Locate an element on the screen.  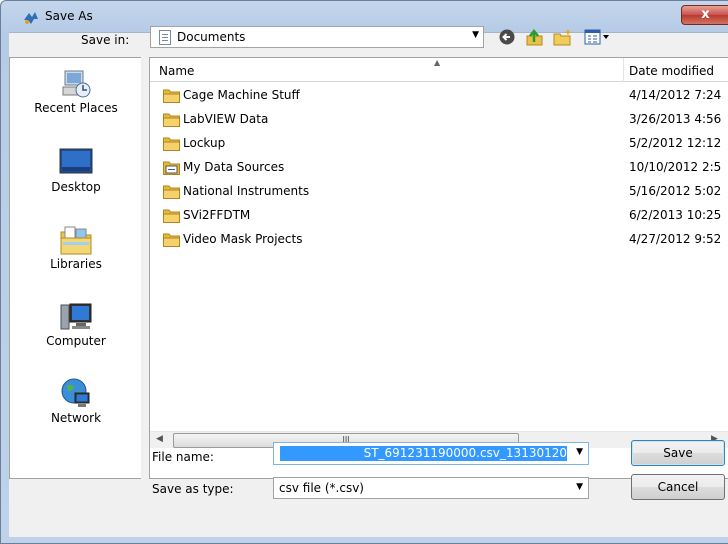
file-name: LabVIEW Data is located at coordinates (226, 119).